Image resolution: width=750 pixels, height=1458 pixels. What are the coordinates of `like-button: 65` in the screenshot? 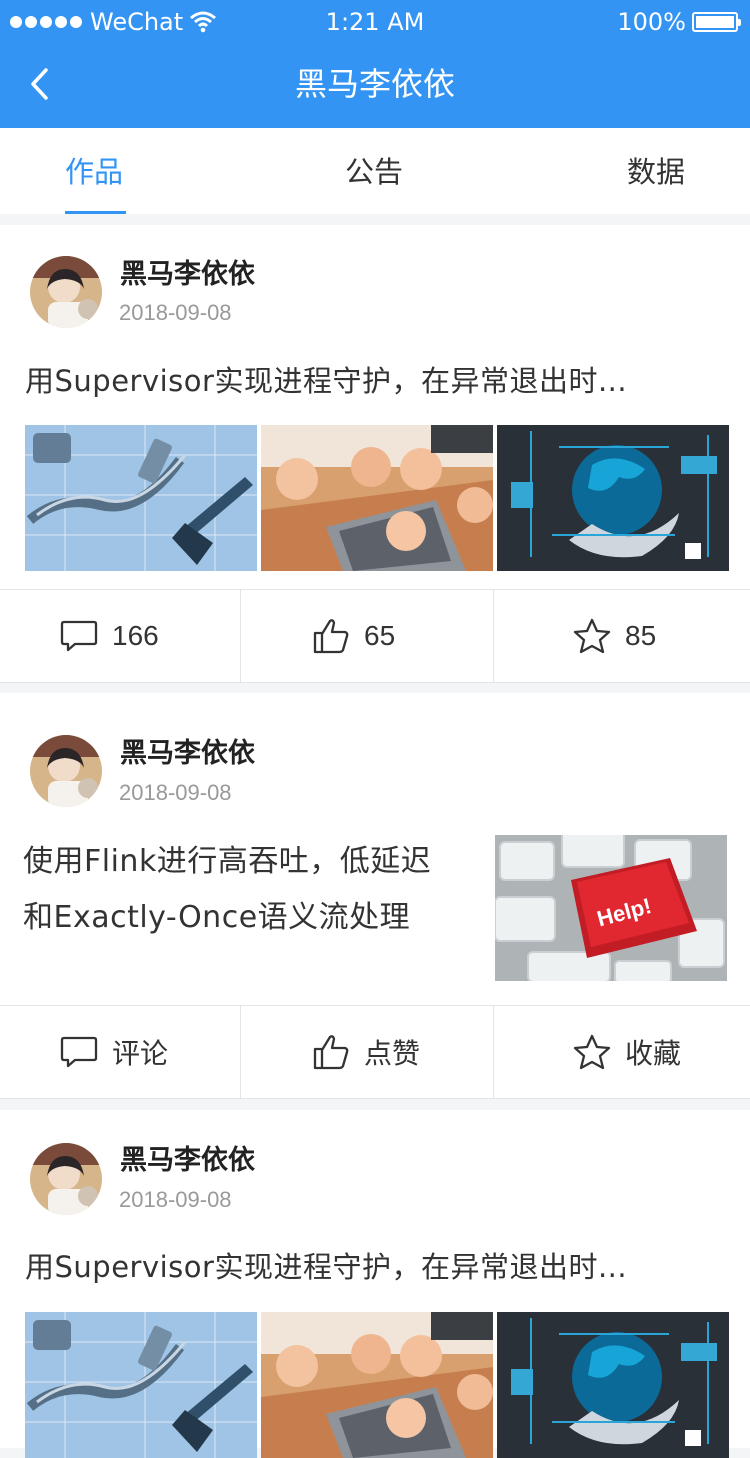 It's located at (353, 636).